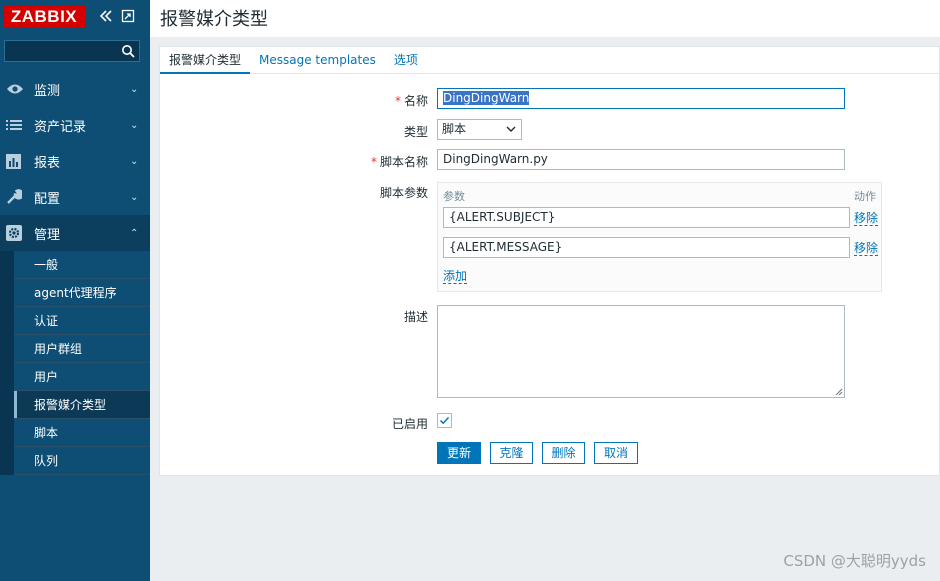  I want to click on delete-button: 删除, so click(563, 453).